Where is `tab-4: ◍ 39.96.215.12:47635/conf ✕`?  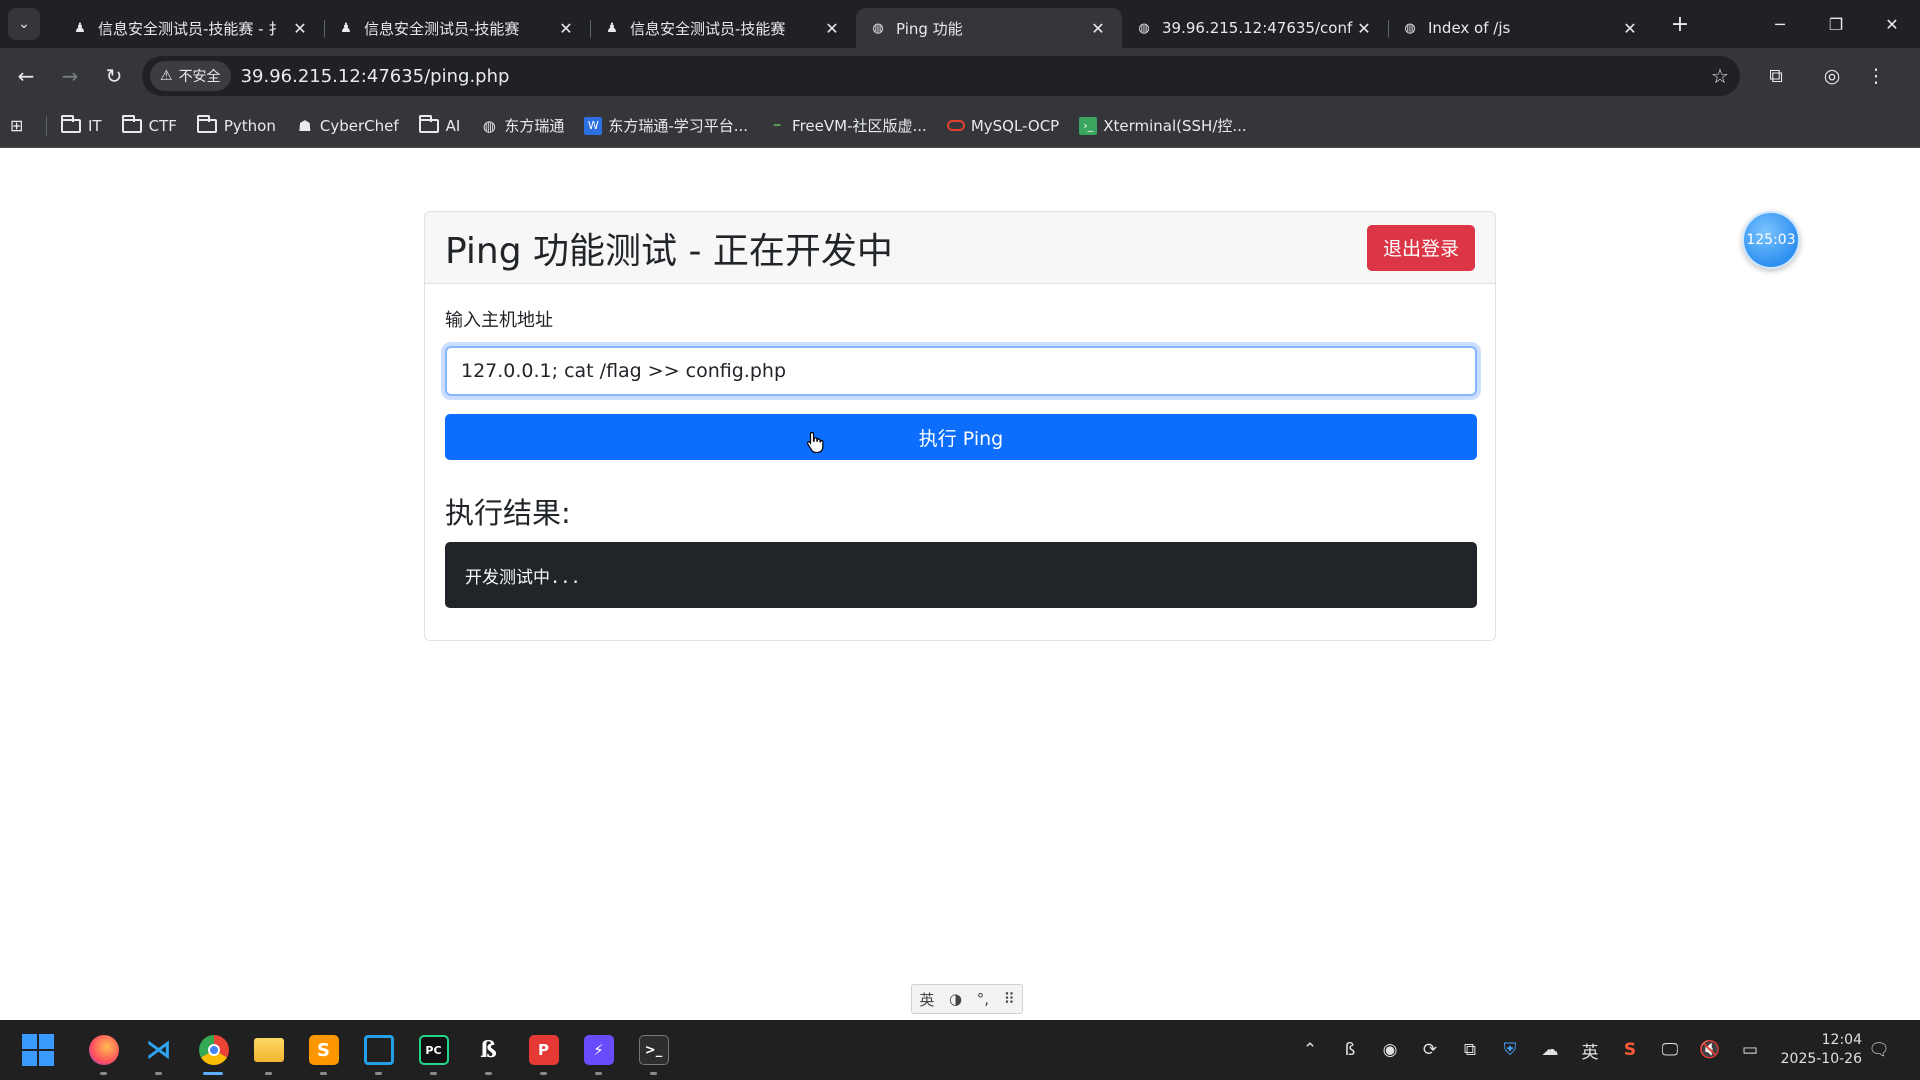
tab-4: ◍ 39.96.215.12:47635/conf ✕ is located at coordinates (1255, 28).